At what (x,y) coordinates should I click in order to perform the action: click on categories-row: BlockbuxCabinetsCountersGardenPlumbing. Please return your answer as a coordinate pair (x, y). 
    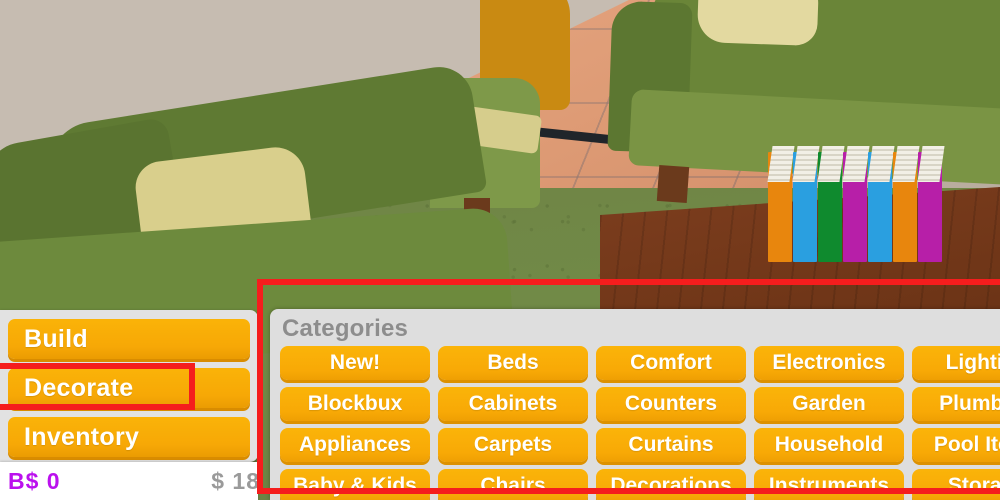
    Looking at the image, I should click on (640, 407).